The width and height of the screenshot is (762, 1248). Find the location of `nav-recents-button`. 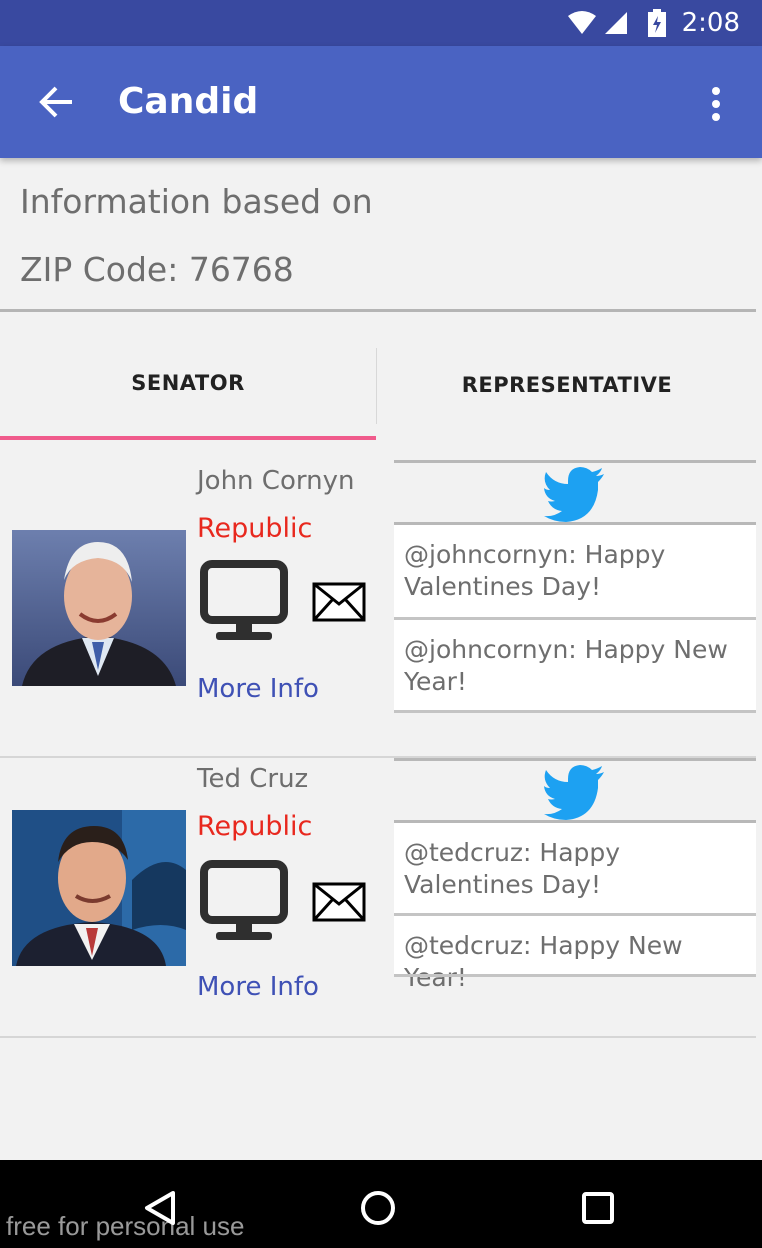

nav-recents-button is located at coordinates (598, 1208).